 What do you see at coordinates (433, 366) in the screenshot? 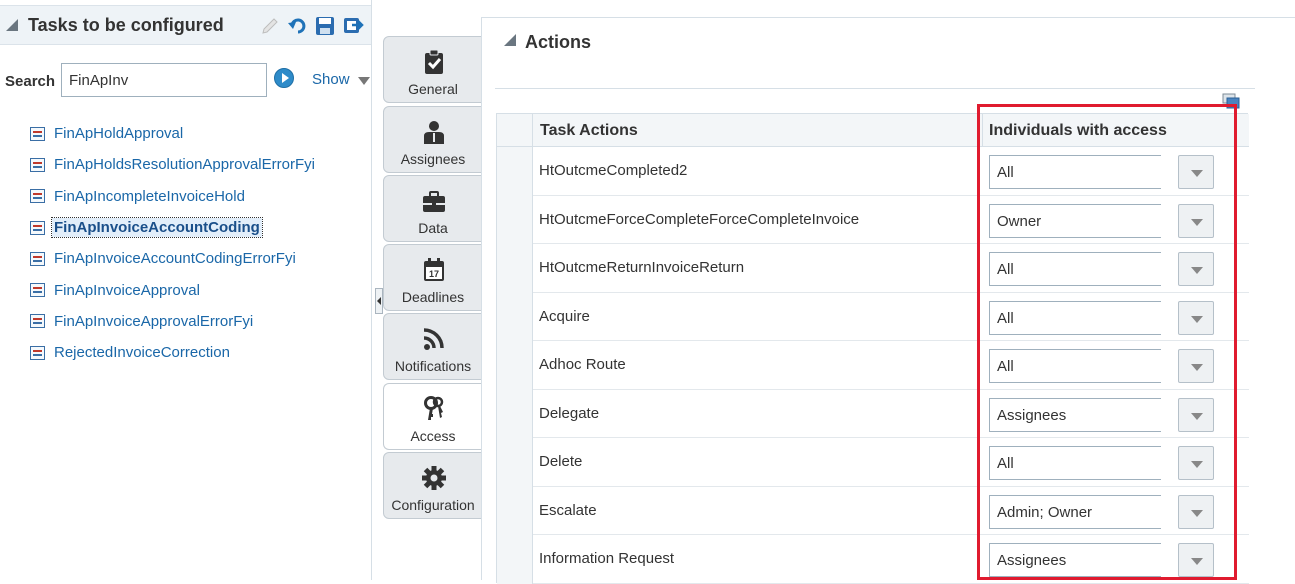
I see `tab-label: Notifications` at bounding box center [433, 366].